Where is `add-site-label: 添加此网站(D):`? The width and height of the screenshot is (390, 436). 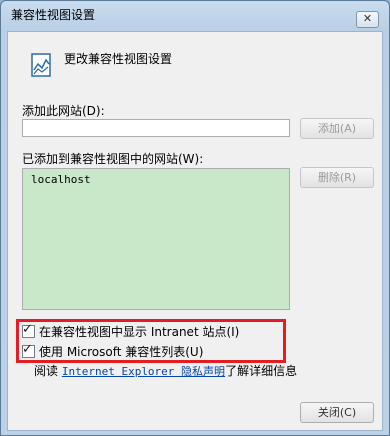
add-site-label: 添加此网站(D): is located at coordinates (63, 111).